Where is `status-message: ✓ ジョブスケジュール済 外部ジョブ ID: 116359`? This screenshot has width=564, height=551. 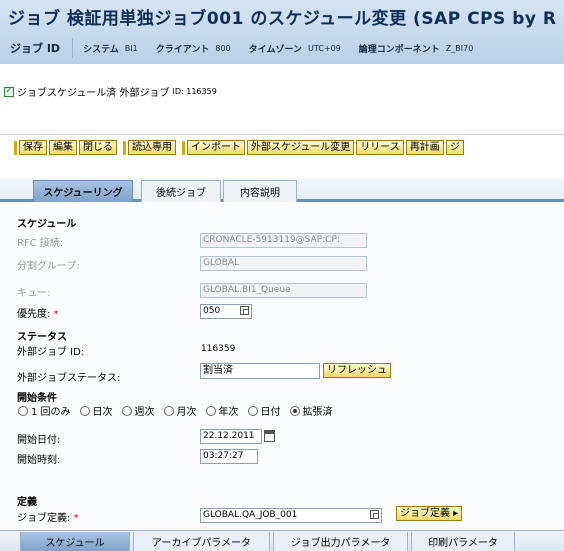 status-message: ✓ ジョブスケジュール済 外部ジョブ ID: 116359 is located at coordinates (110, 91).